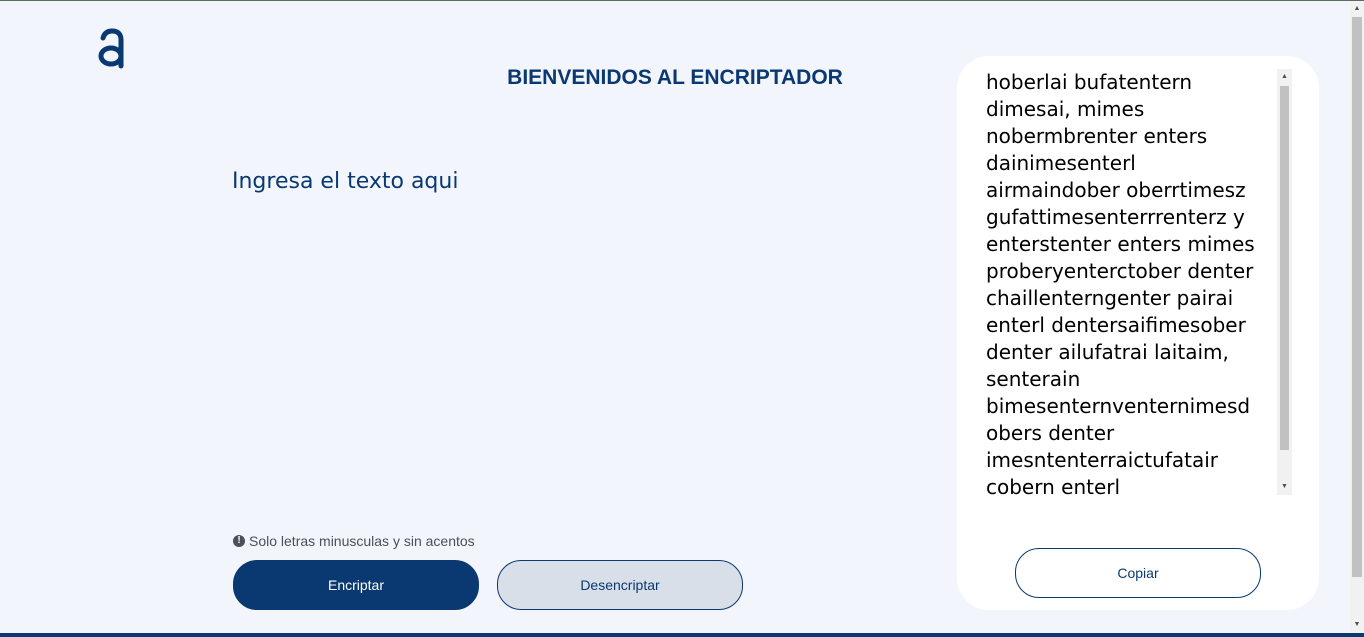  What do you see at coordinates (1033, 379) in the screenshot?
I see `output-line: senterain` at bounding box center [1033, 379].